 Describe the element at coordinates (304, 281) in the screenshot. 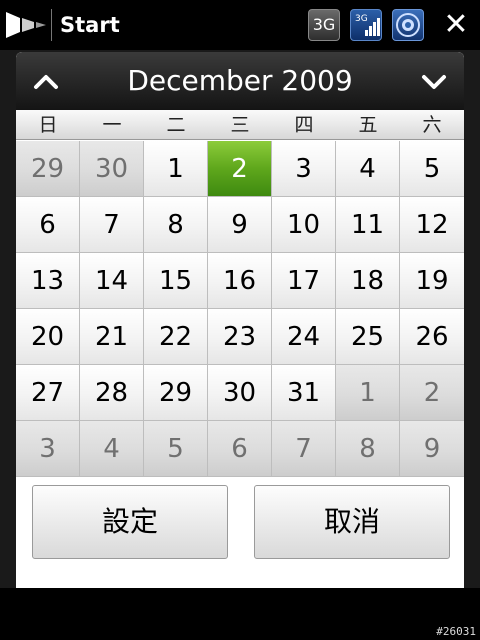

I see `day-cell: 17` at that location.